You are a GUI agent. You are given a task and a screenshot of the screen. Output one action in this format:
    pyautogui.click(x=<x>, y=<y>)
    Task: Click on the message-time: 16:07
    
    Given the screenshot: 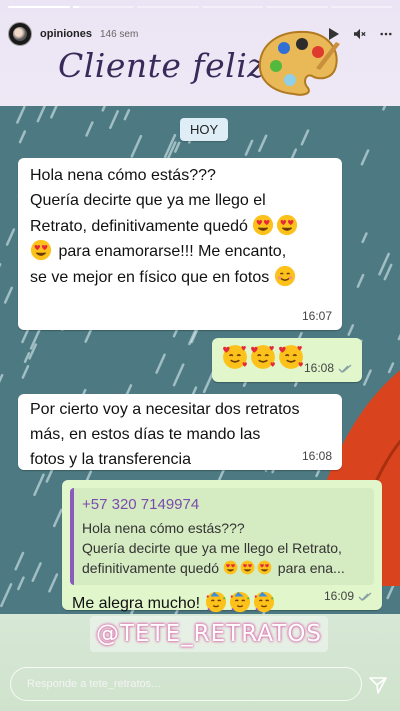 What is the action you would take?
    pyautogui.click(x=317, y=316)
    